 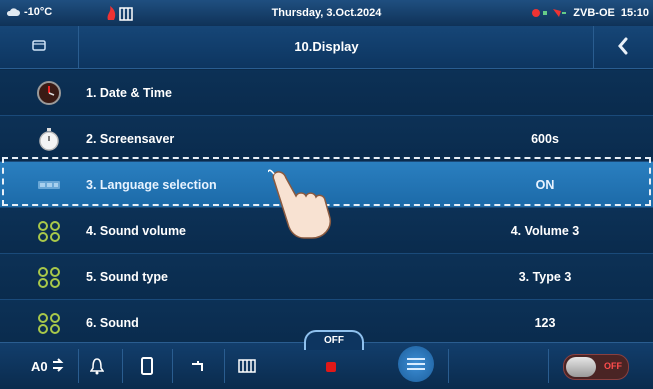 I want to click on list-item-screensaver: 2. Screensaver 600s, so click(x=326, y=139).